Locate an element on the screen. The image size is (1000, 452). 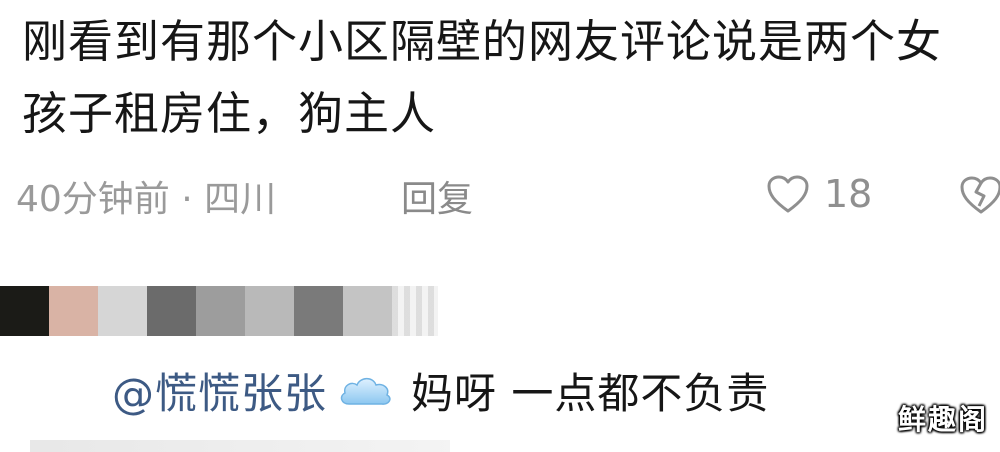
like-button: 18 is located at coordinates (819, 194).